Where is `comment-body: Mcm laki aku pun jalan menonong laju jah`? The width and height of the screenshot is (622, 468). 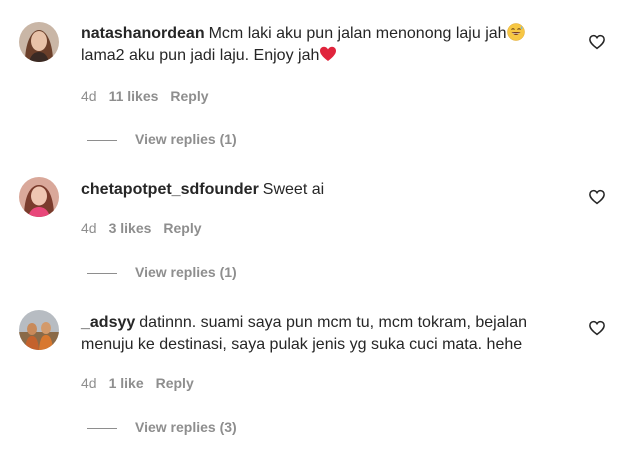 comment-body: Mcm laki aku pun jalan menonong laju jah is located at coordinates (357, 33).